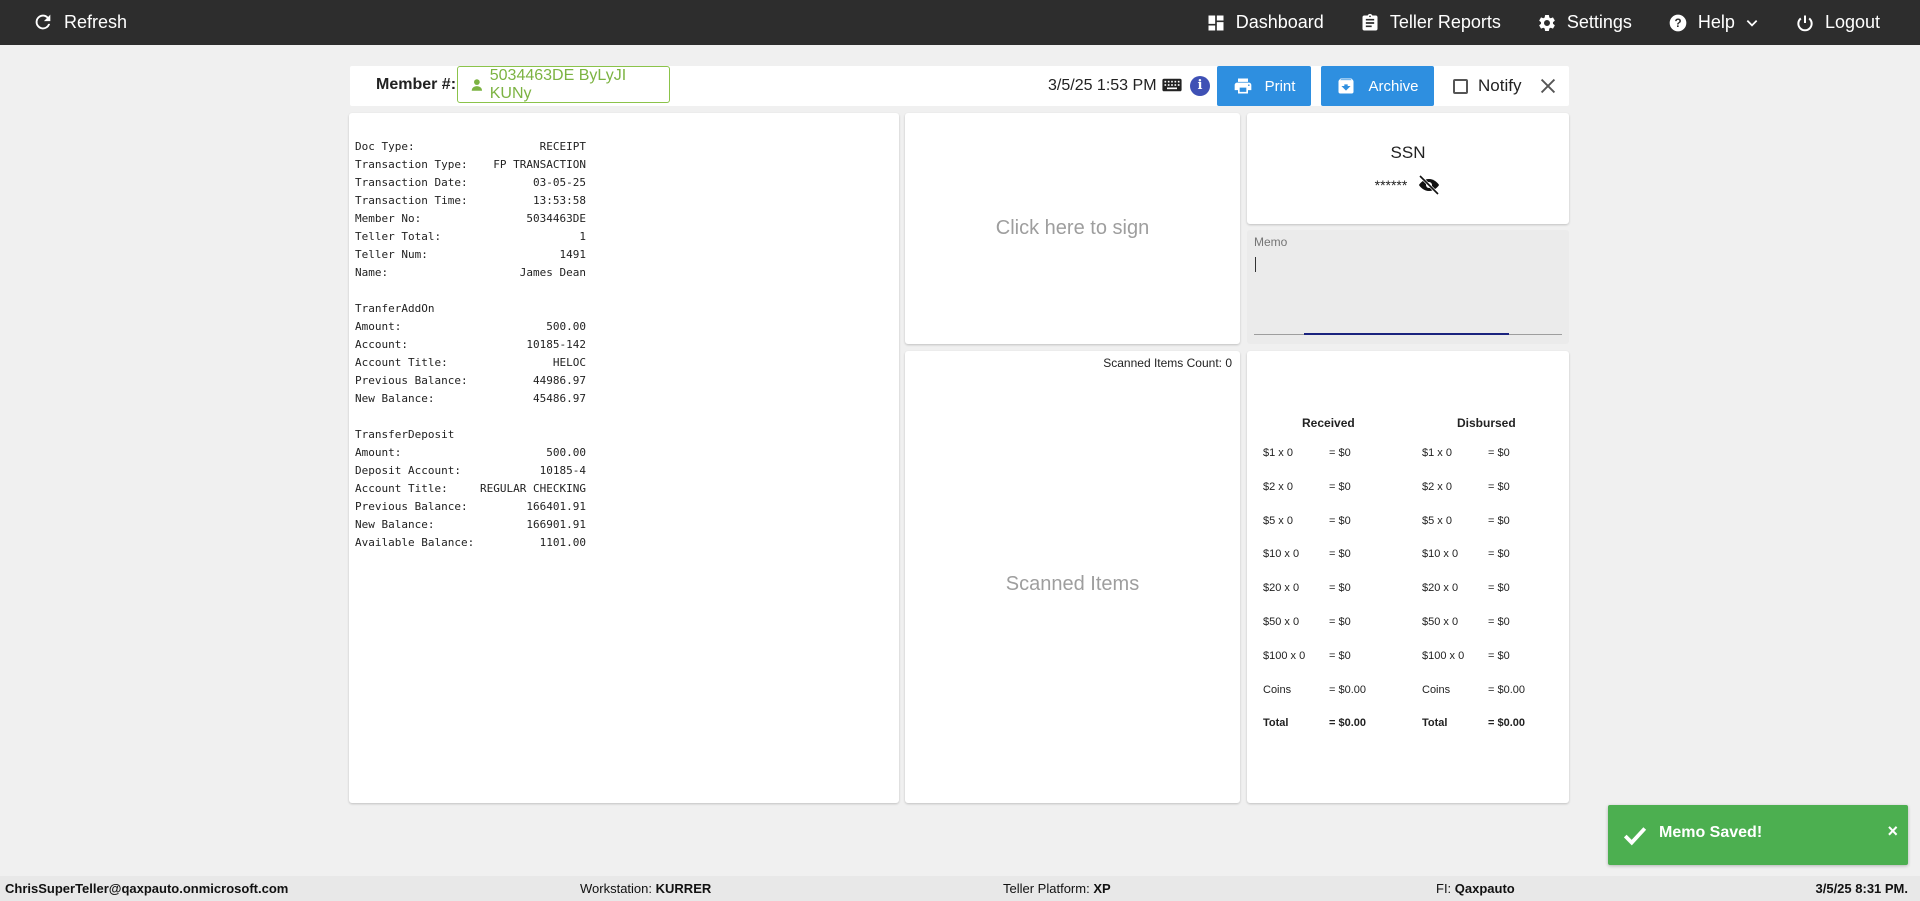  What do you see at coordinates (562, 470) in the screenshot?
I see `receipt-line-value: 10185-4` at bounding box center [562, 470].